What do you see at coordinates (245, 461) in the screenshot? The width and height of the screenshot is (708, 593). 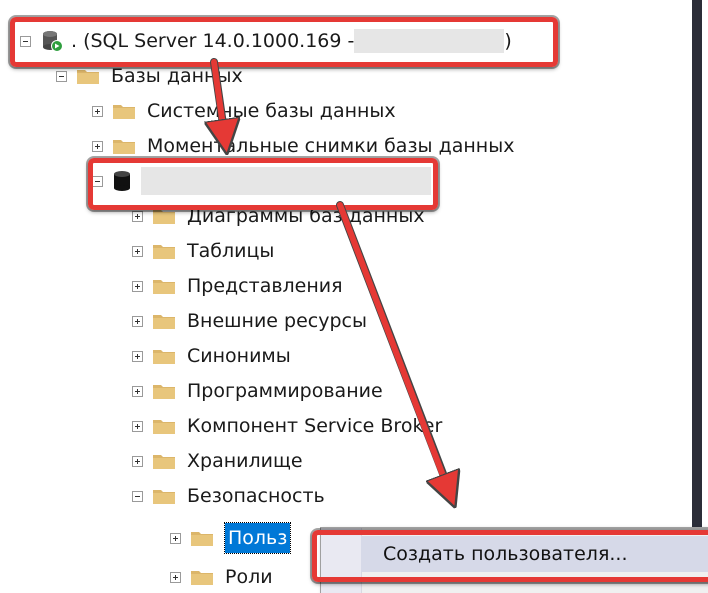 I see `tree-item-label: Хранилище` at bounding box center [245, 461].